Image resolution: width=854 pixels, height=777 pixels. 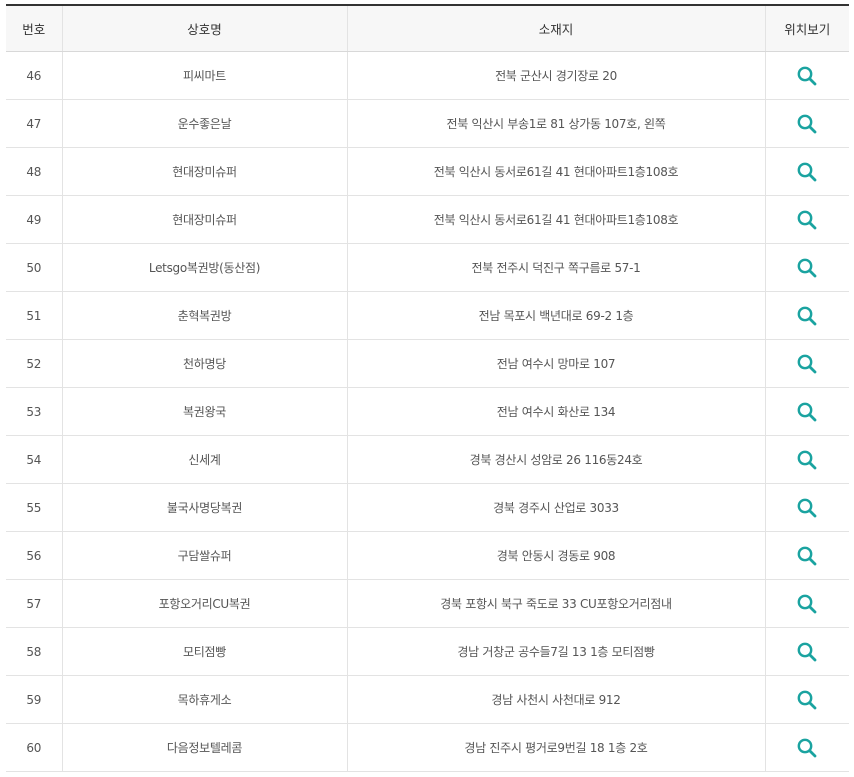 I want to click on cell-number: 56, so click(x=34, y=555).